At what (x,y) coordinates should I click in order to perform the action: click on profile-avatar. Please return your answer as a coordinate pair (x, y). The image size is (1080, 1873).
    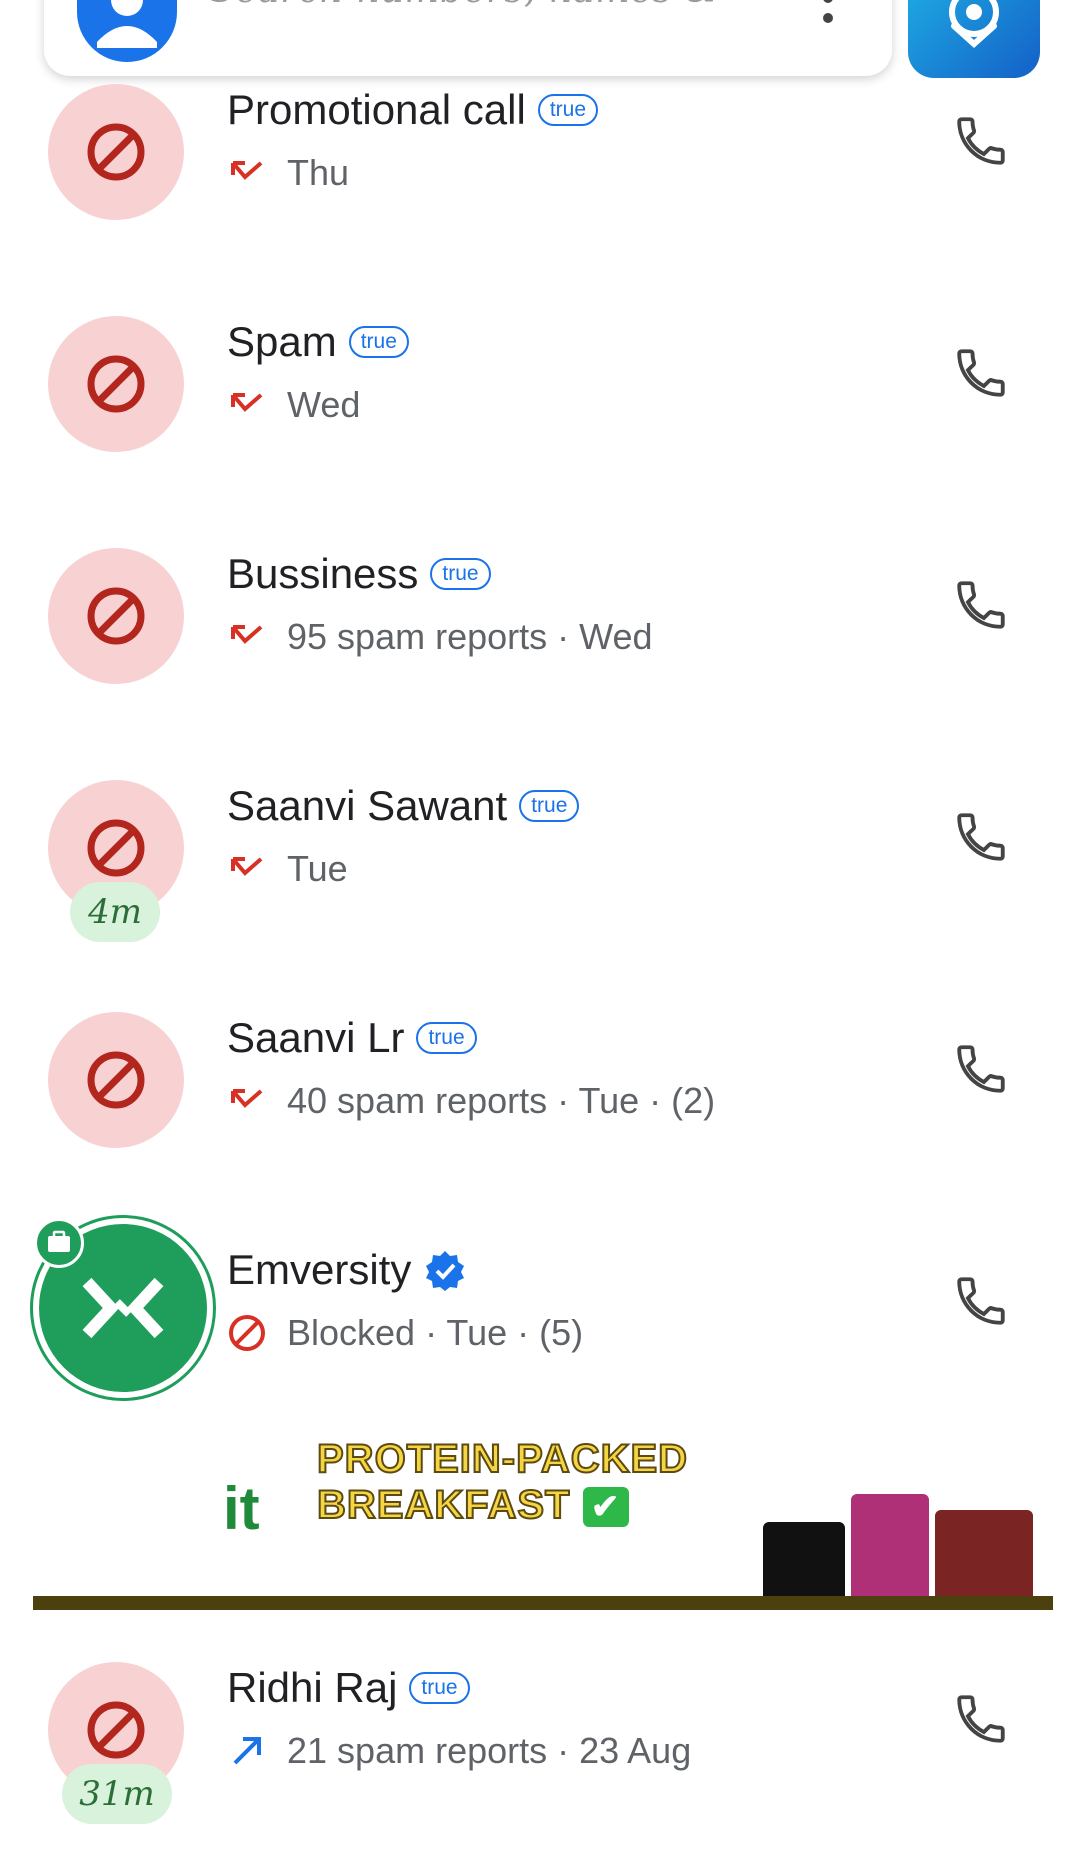
    Looking at the image, I should click on (127, 31).